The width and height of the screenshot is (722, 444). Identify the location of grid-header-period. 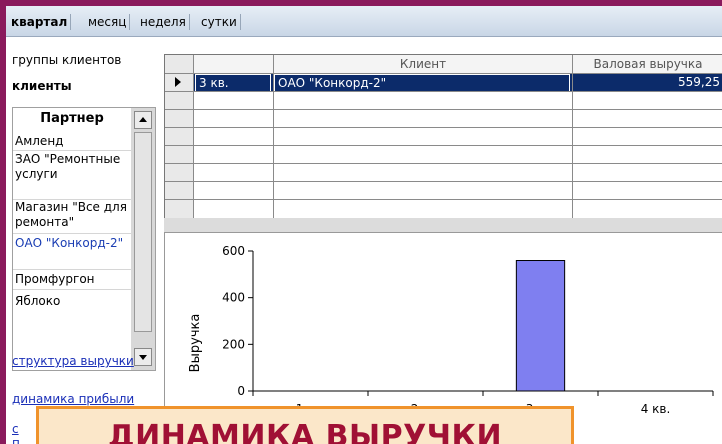
(233, 64).